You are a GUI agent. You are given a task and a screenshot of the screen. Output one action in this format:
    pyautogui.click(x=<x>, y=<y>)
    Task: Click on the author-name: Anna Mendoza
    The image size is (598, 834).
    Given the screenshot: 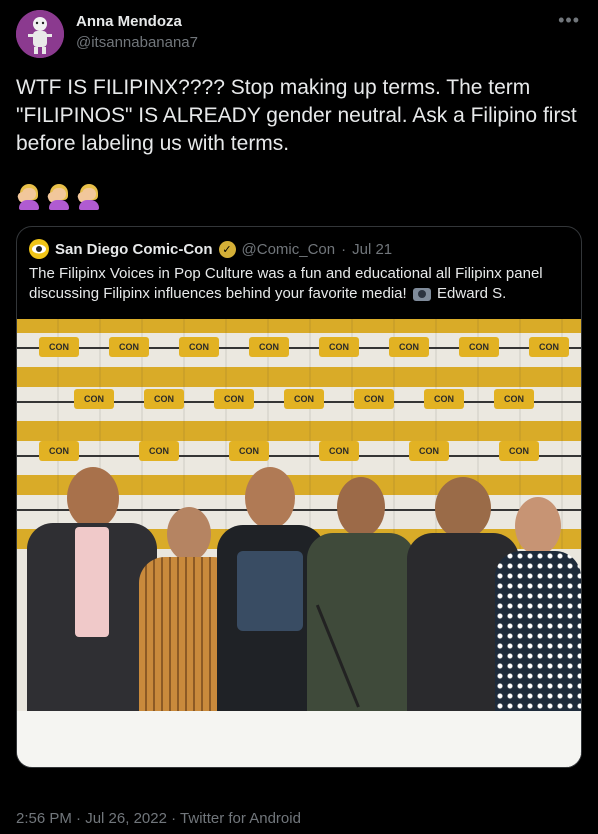 What is the action you would take?
    pyautogui.click(x=129, y=21)
    